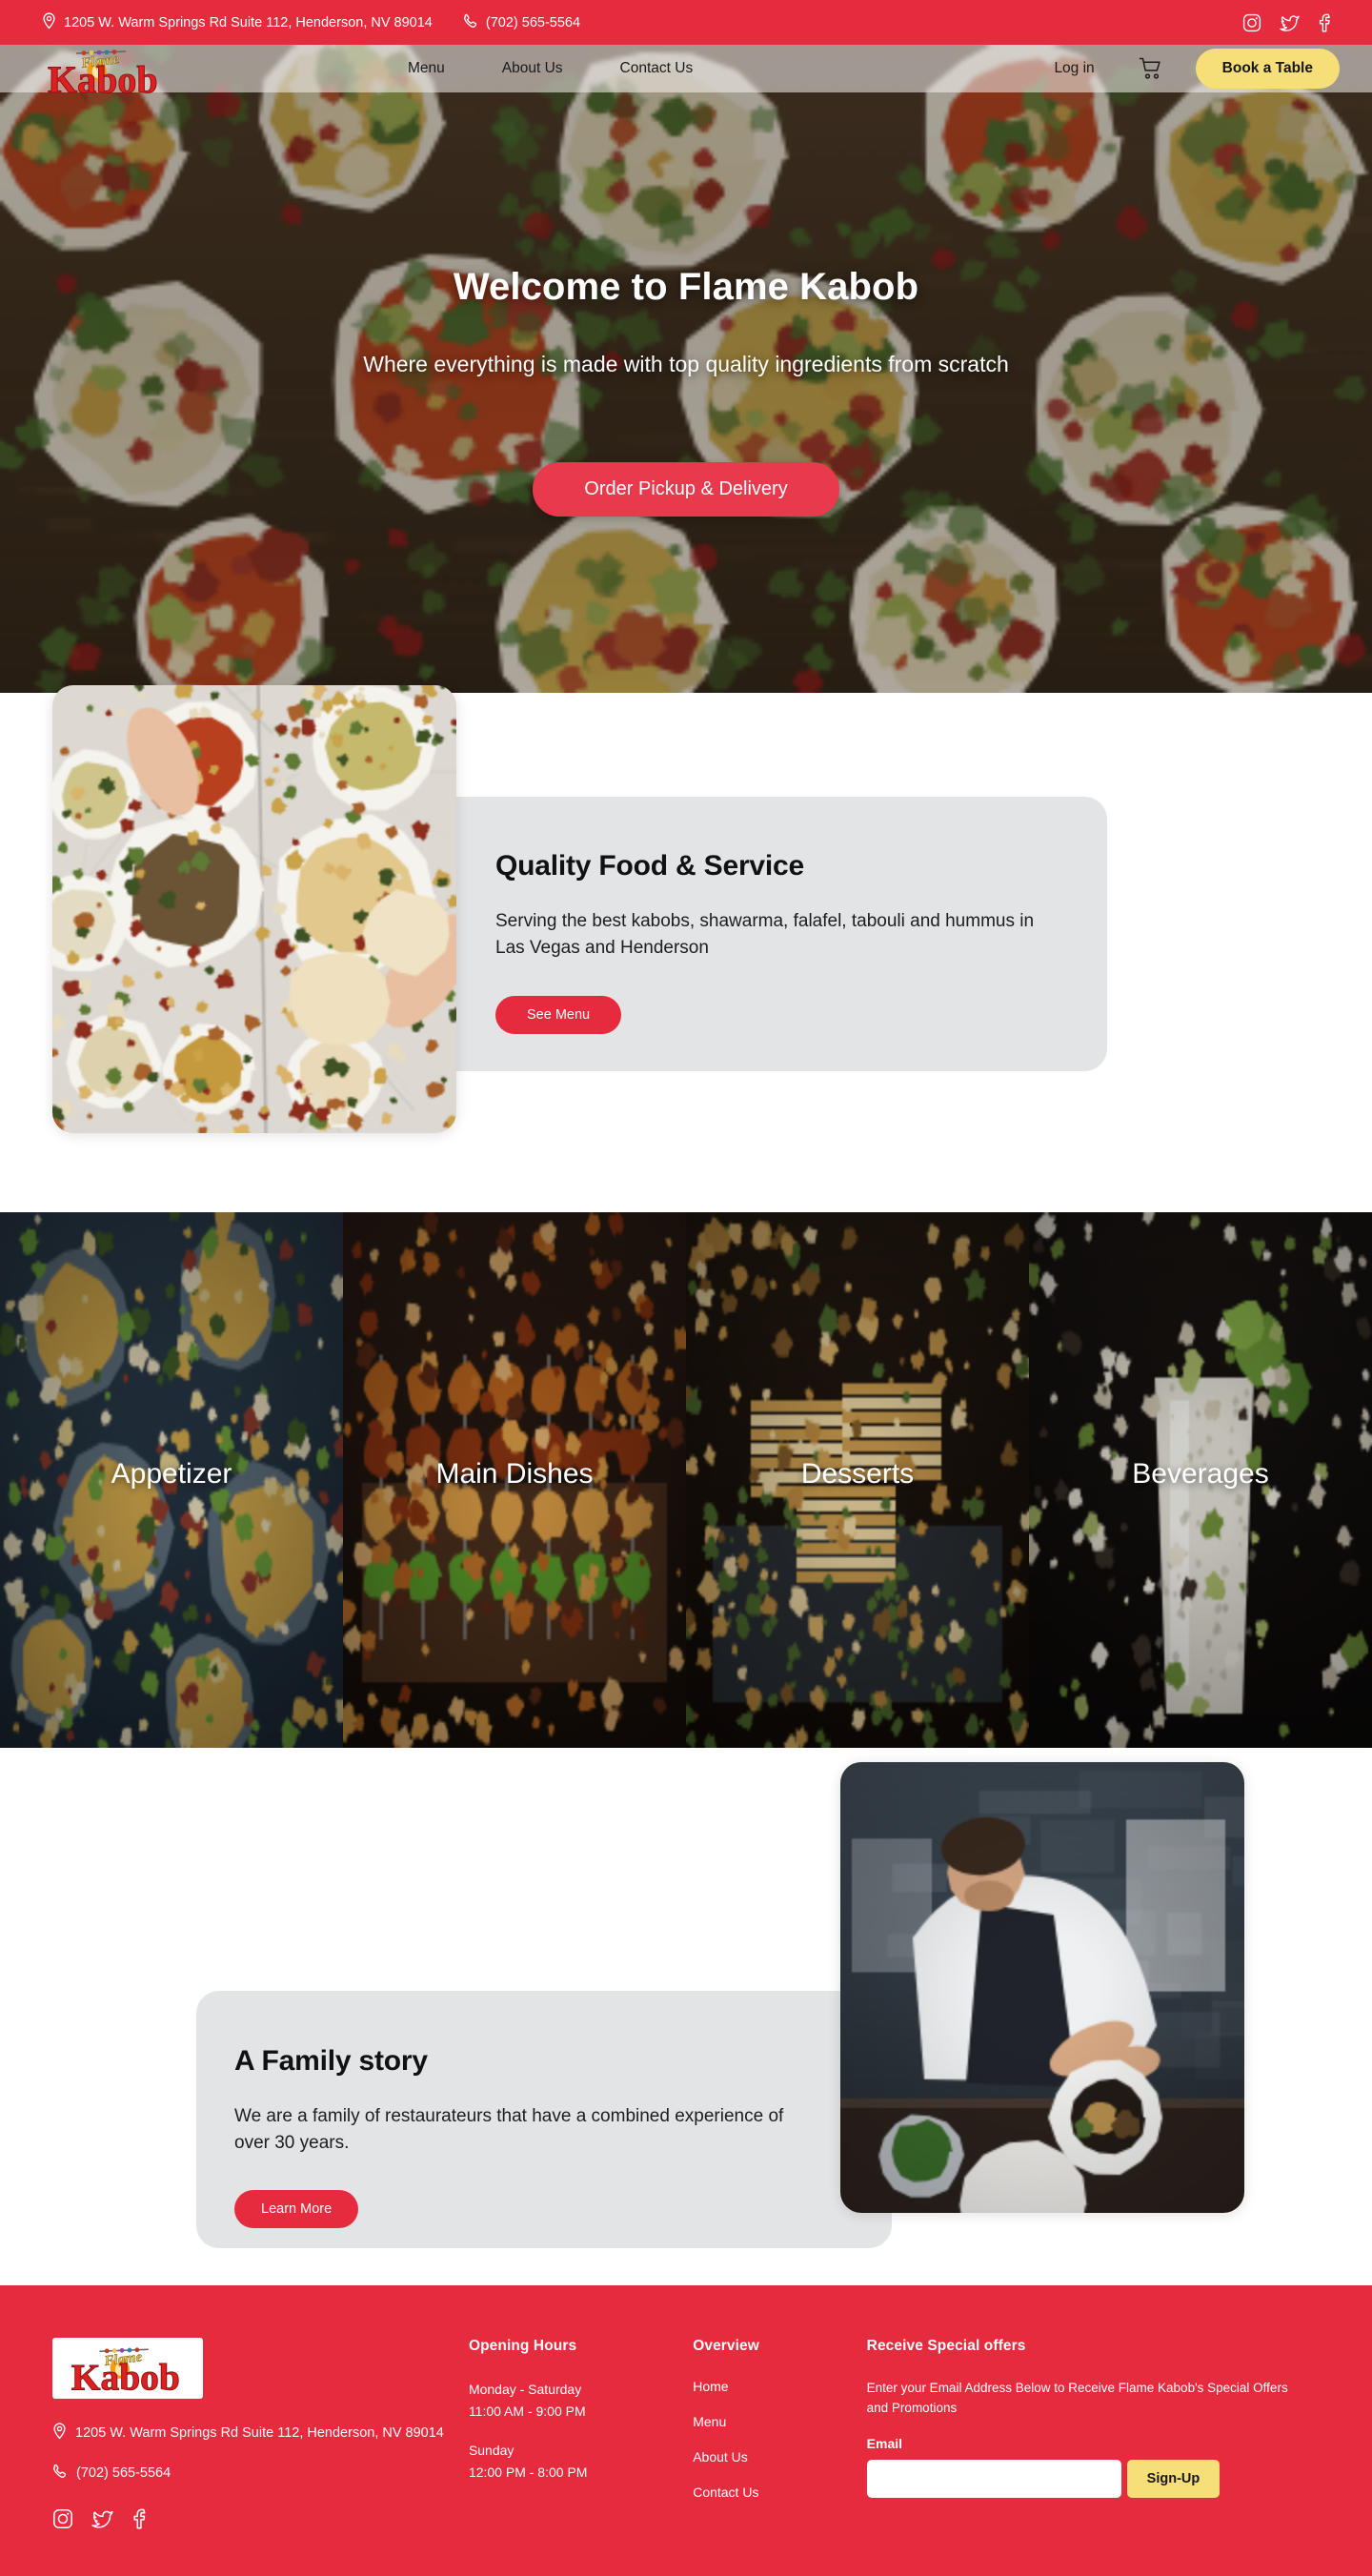 This screenshot has height=2576, width=1372. I want to click on footer-hours-sunday-days: Sunday, so click(491, 2451).